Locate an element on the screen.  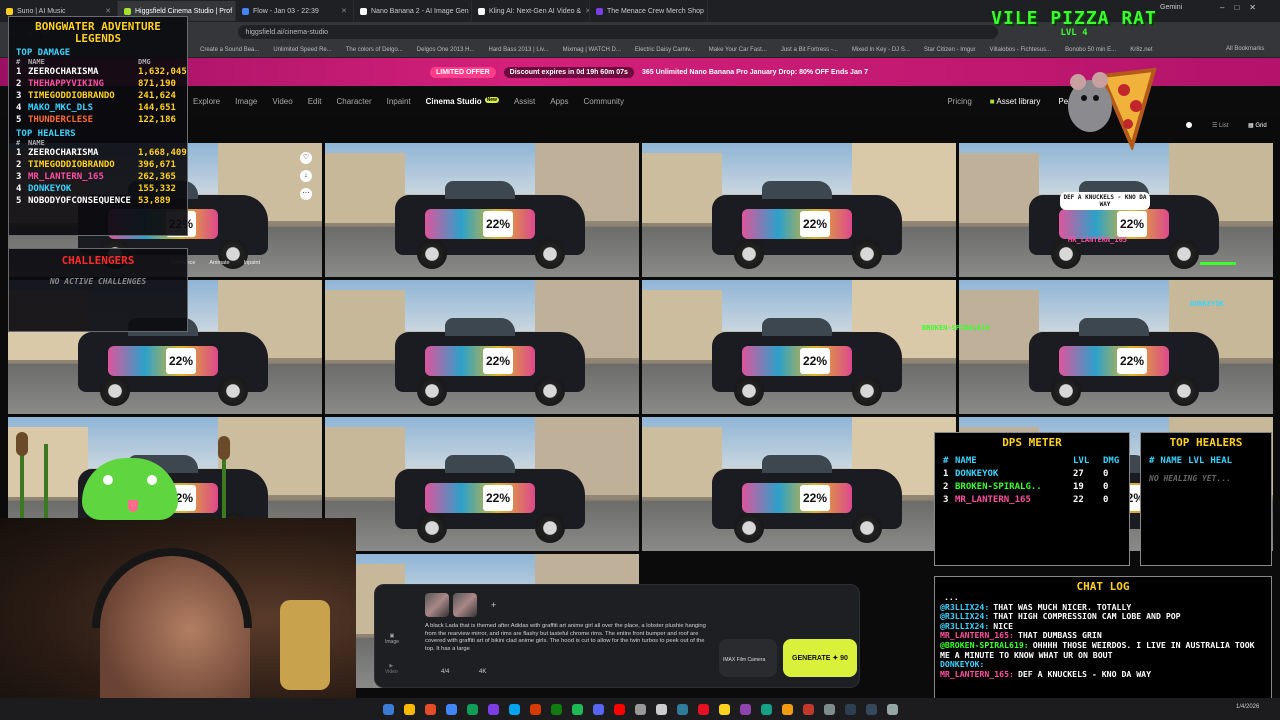
camera-select: IMAX Film Camera is located at coordinates (748, 658).